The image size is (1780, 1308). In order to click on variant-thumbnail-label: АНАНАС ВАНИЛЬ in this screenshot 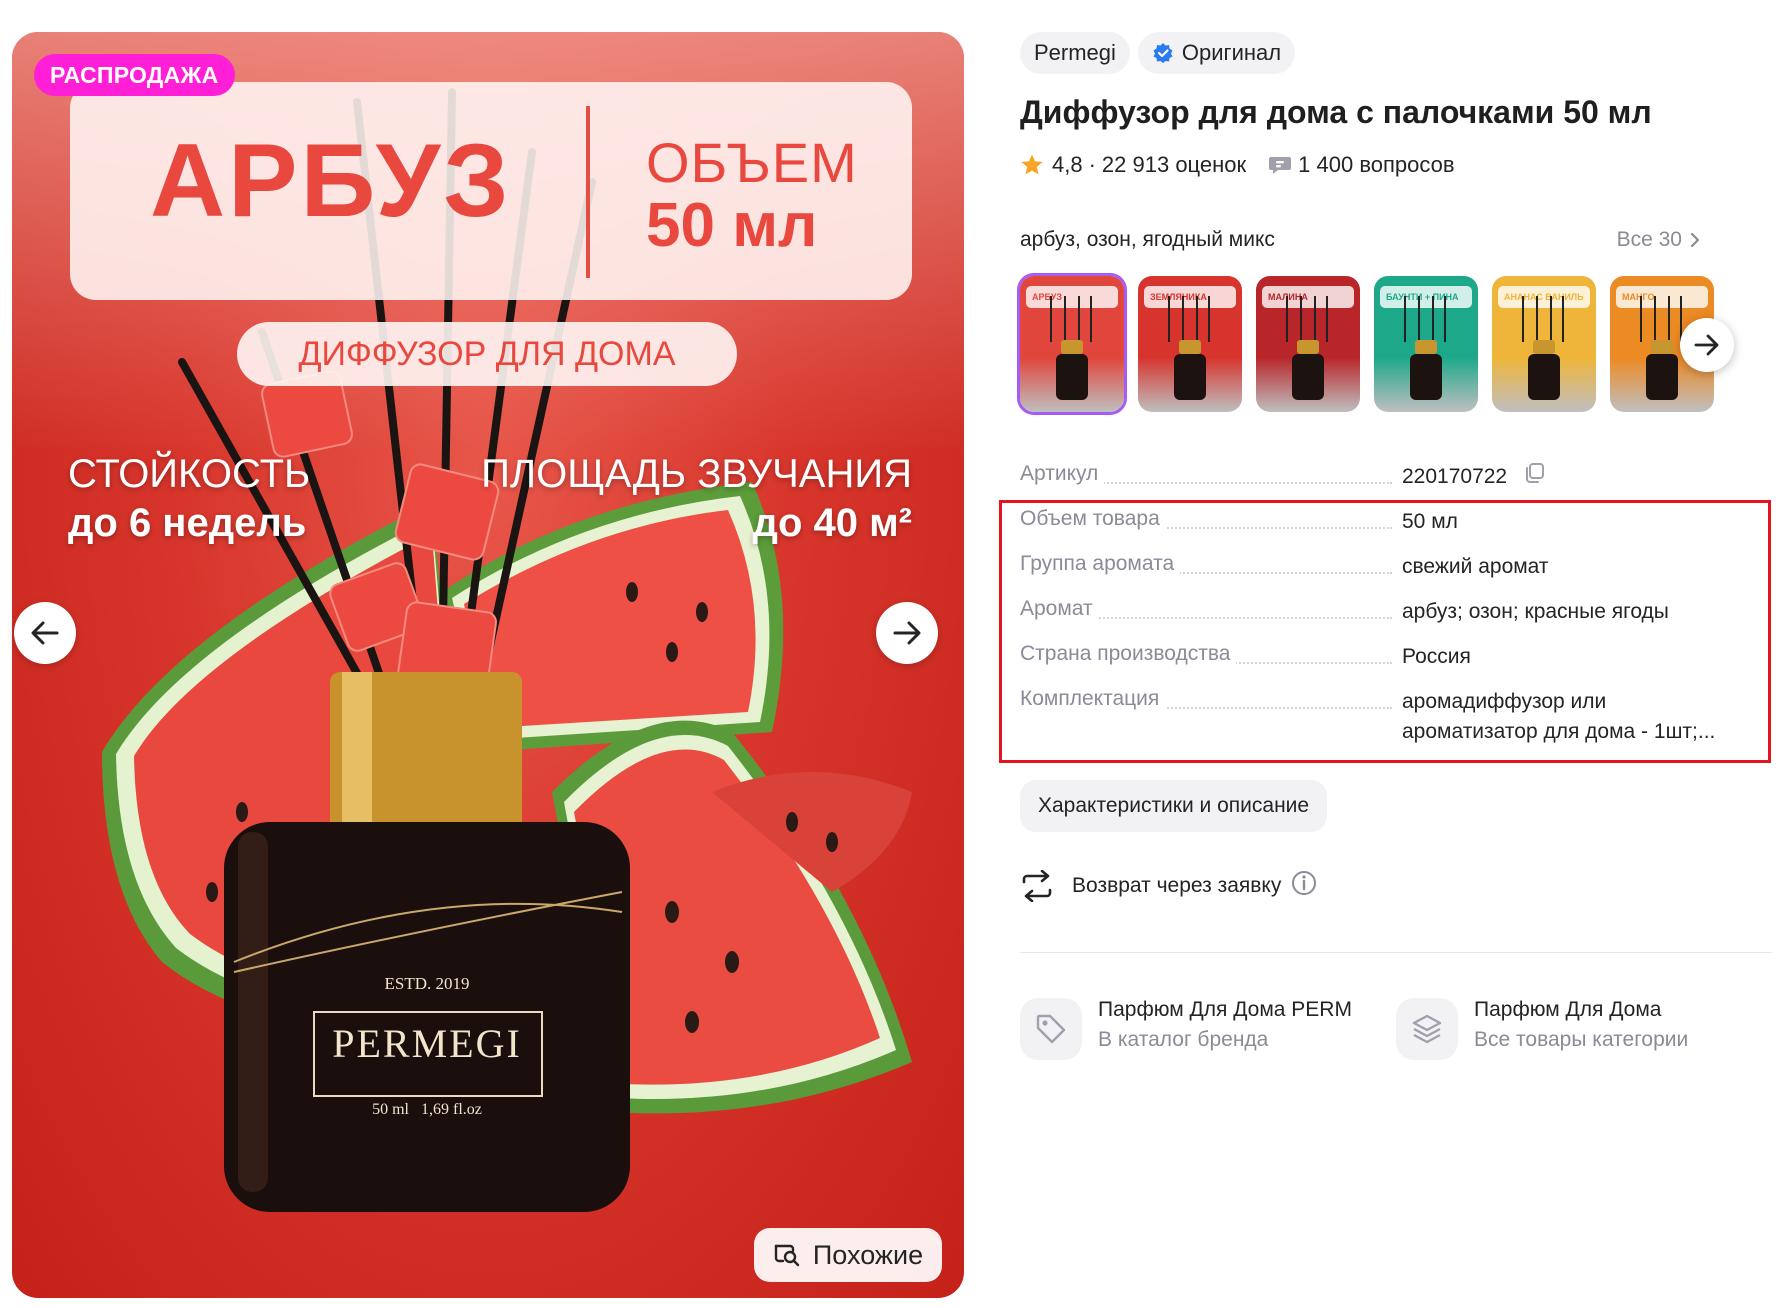, I will do `click(1544, 297)`.